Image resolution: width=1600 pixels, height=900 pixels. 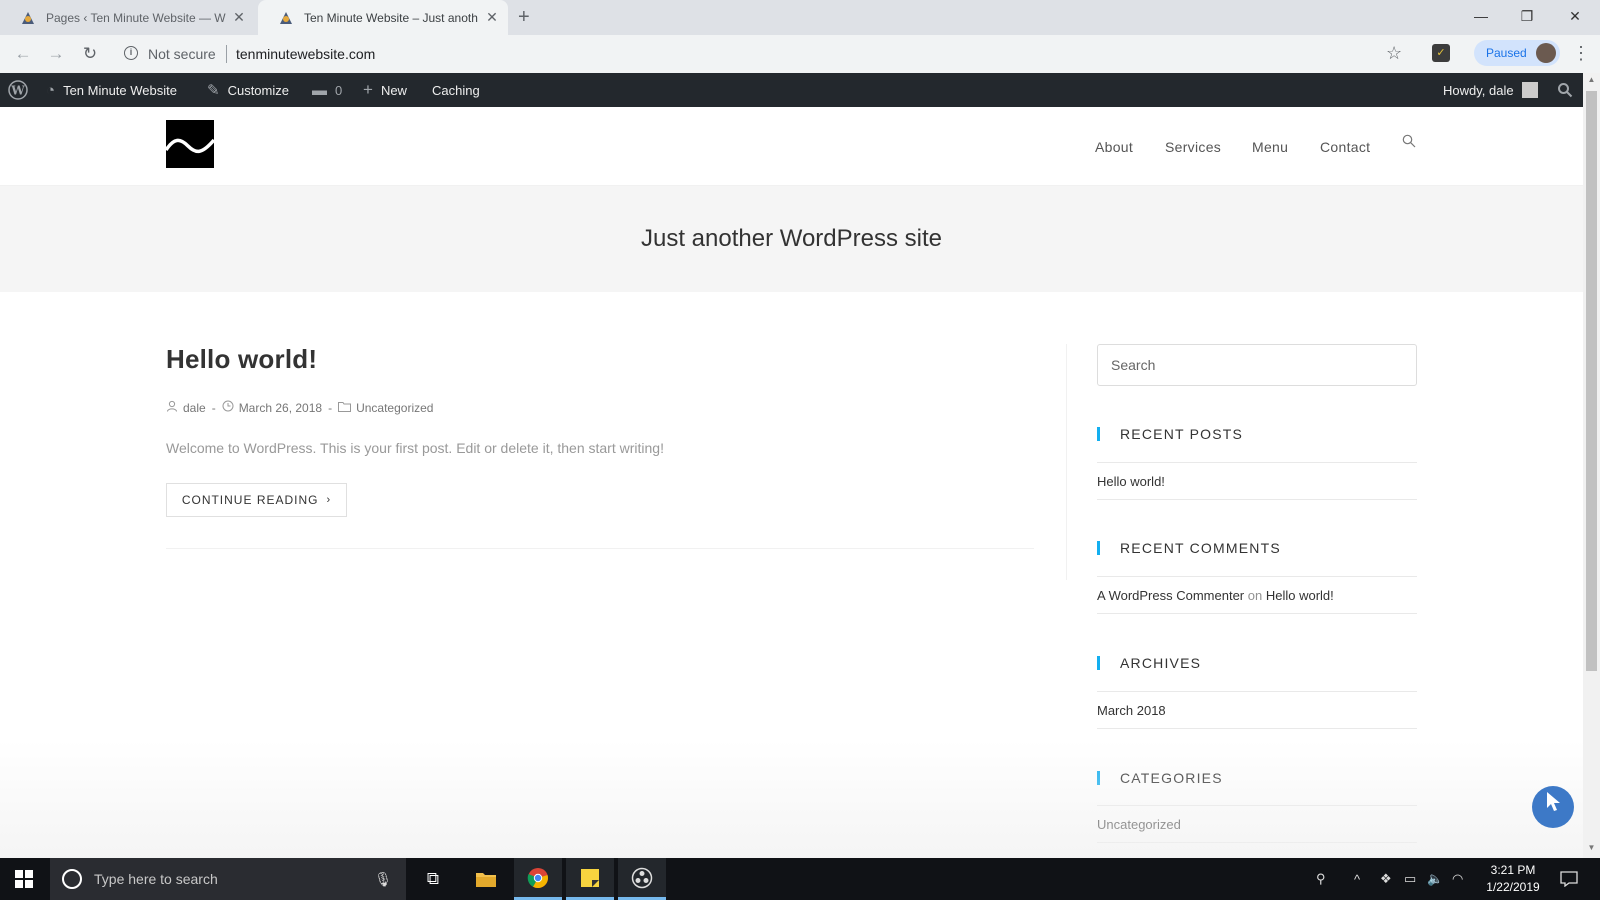 I want to click on obs-icon, so click(x=642, y=879).